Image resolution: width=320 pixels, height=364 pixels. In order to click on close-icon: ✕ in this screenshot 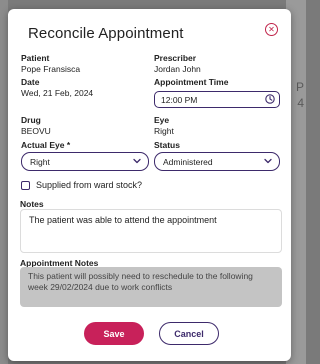, I will do `click(271, 29)`.